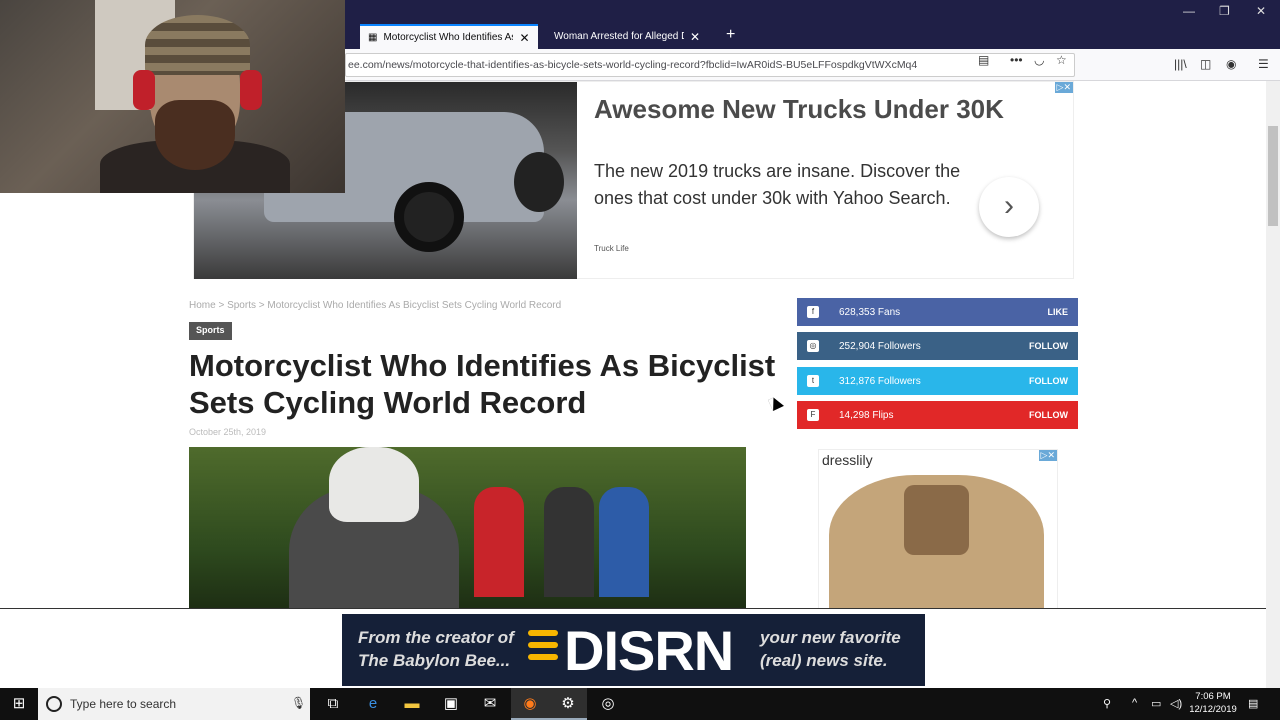  I want to click on clock-date: 12/12/2019, so click(1213, 709).